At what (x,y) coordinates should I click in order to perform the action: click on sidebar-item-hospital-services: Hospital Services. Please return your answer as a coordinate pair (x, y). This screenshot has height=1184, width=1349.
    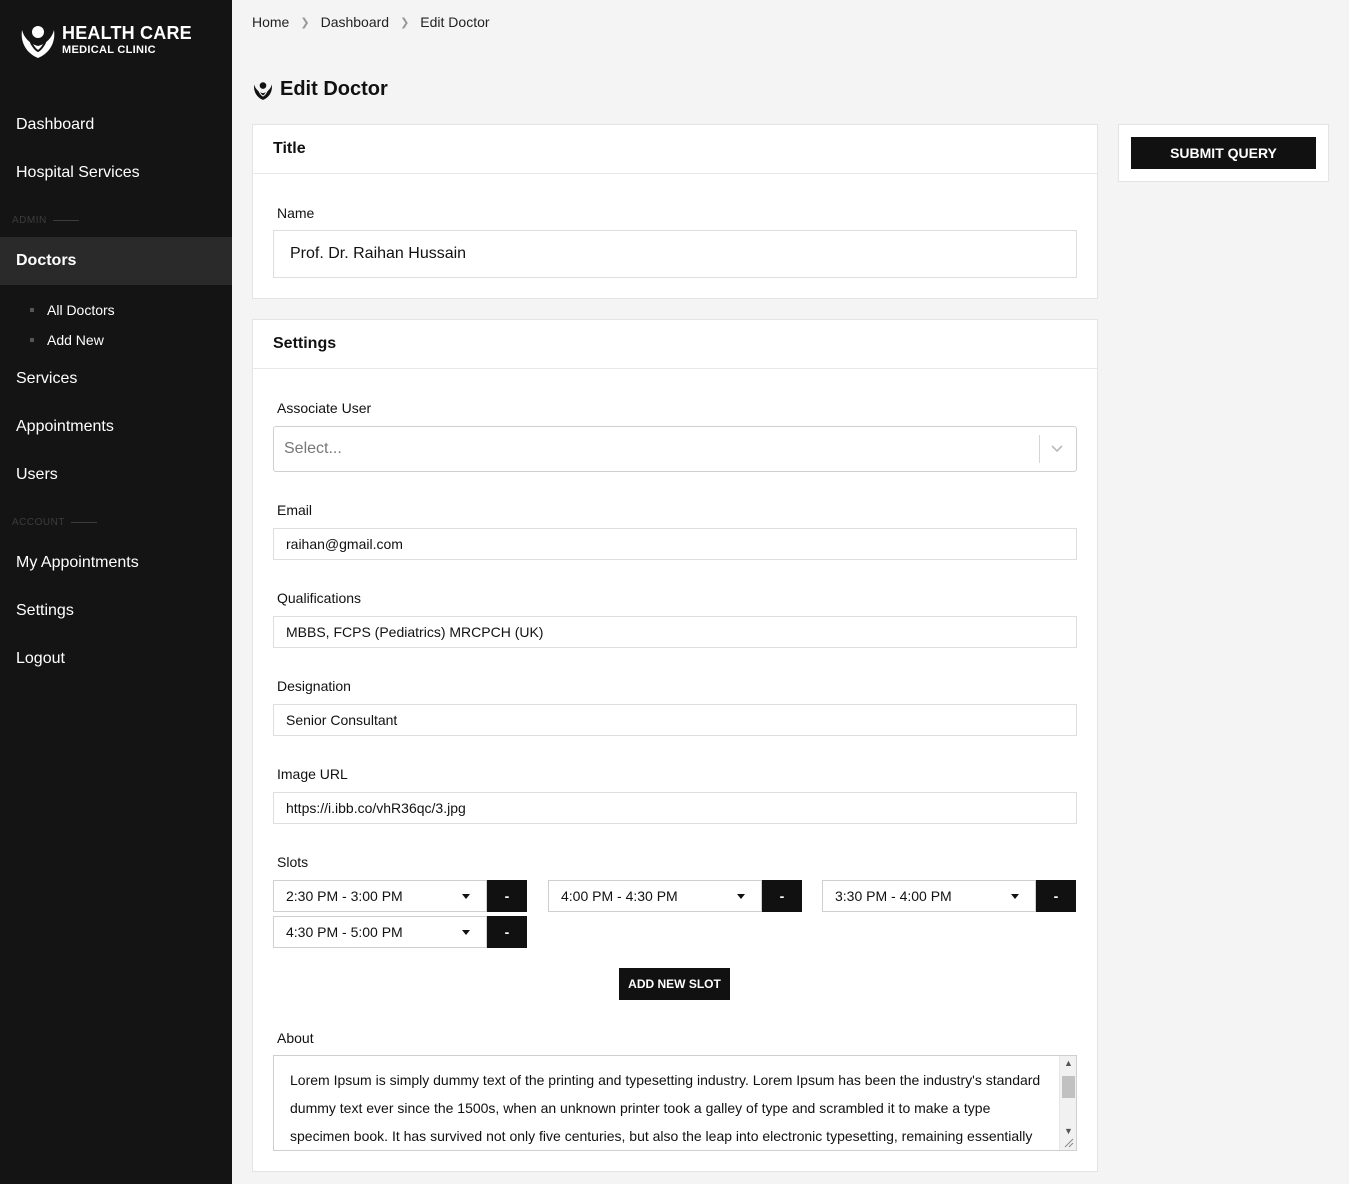
    Looking at the image, I should click on (116, 173).